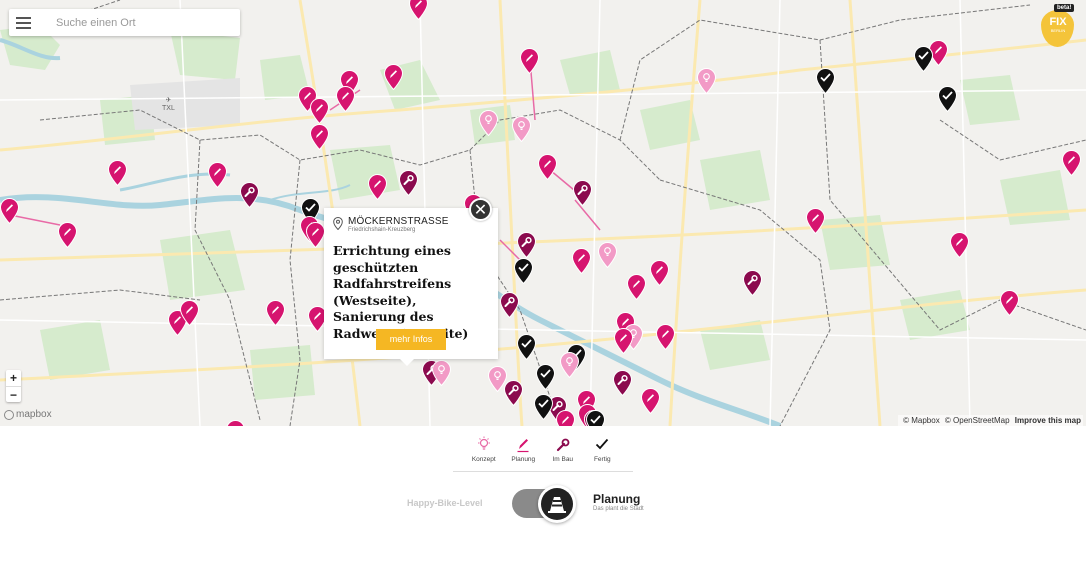  Describe the element at coordinates (1058, 27) in the screenshot. I see `fix-berlin-badge: FIX BERLIN beta!` at that location.